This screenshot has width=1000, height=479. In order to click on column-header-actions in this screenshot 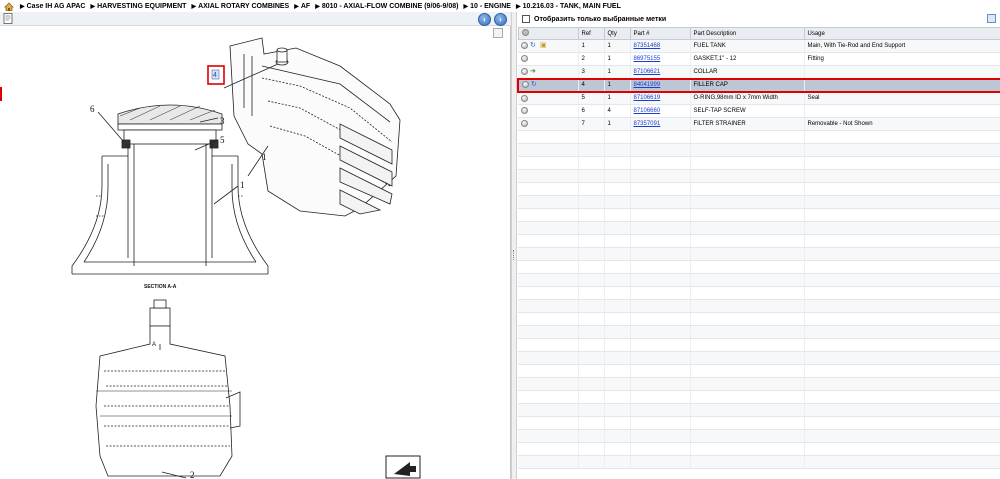, I will do `click(548, 33)`.